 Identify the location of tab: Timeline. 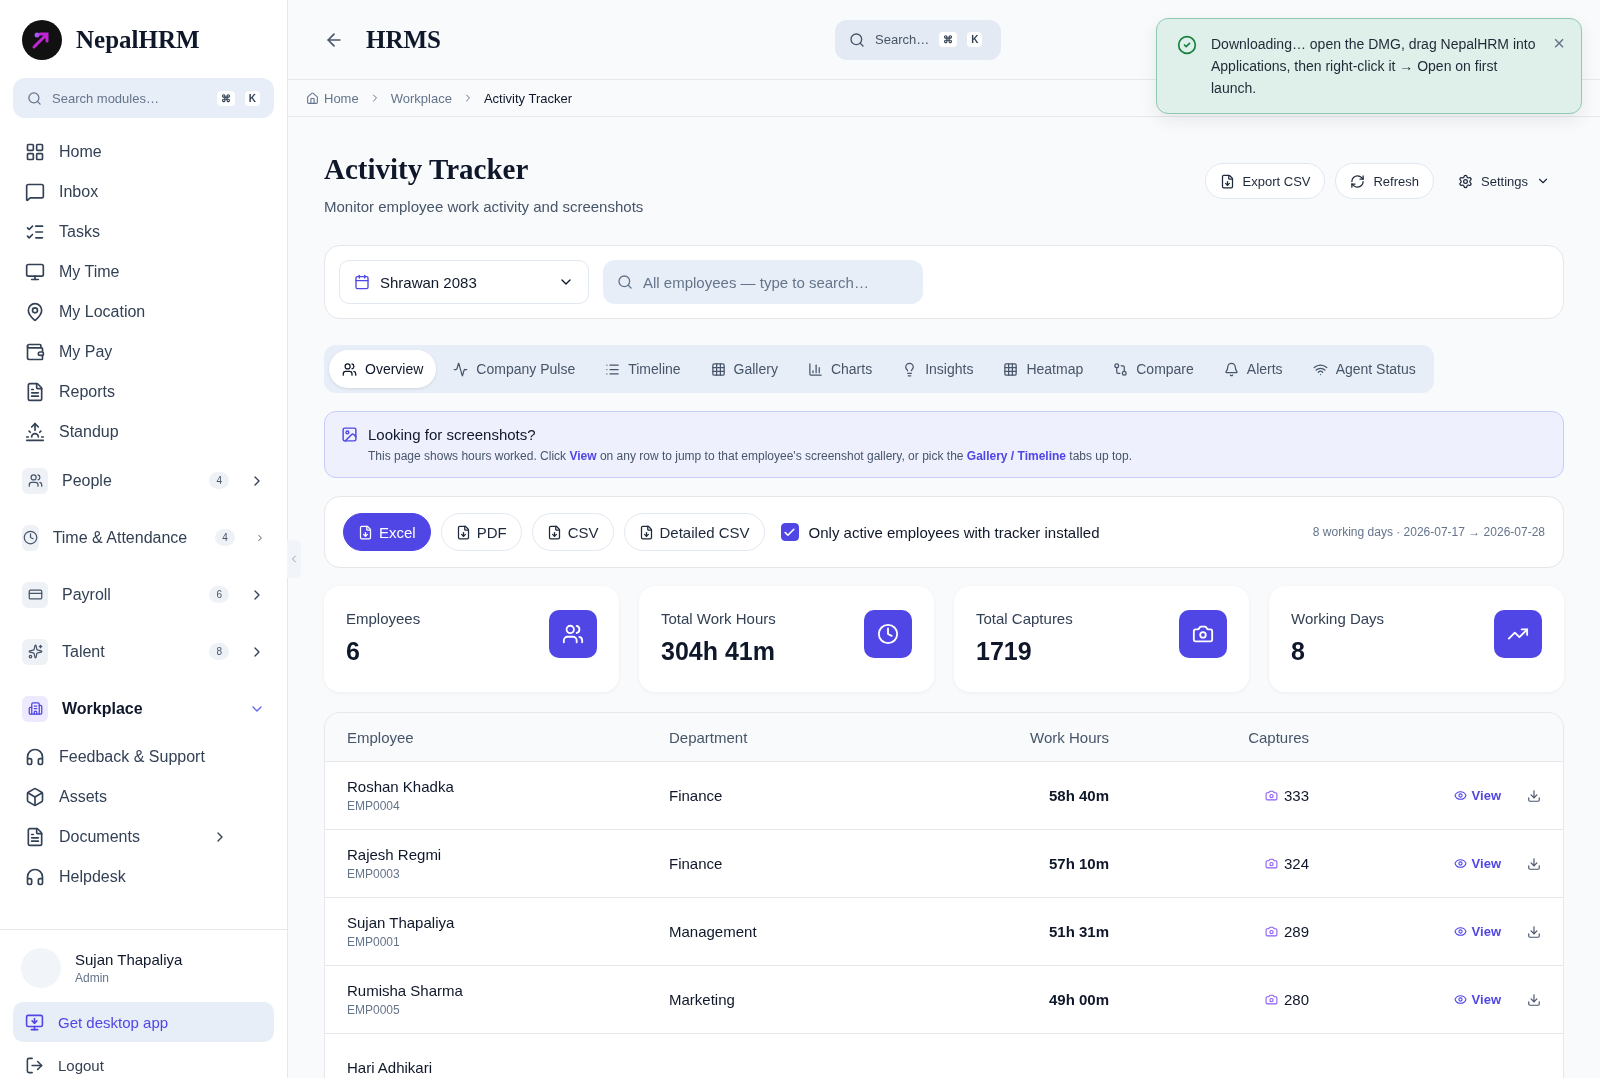
(643, 369).